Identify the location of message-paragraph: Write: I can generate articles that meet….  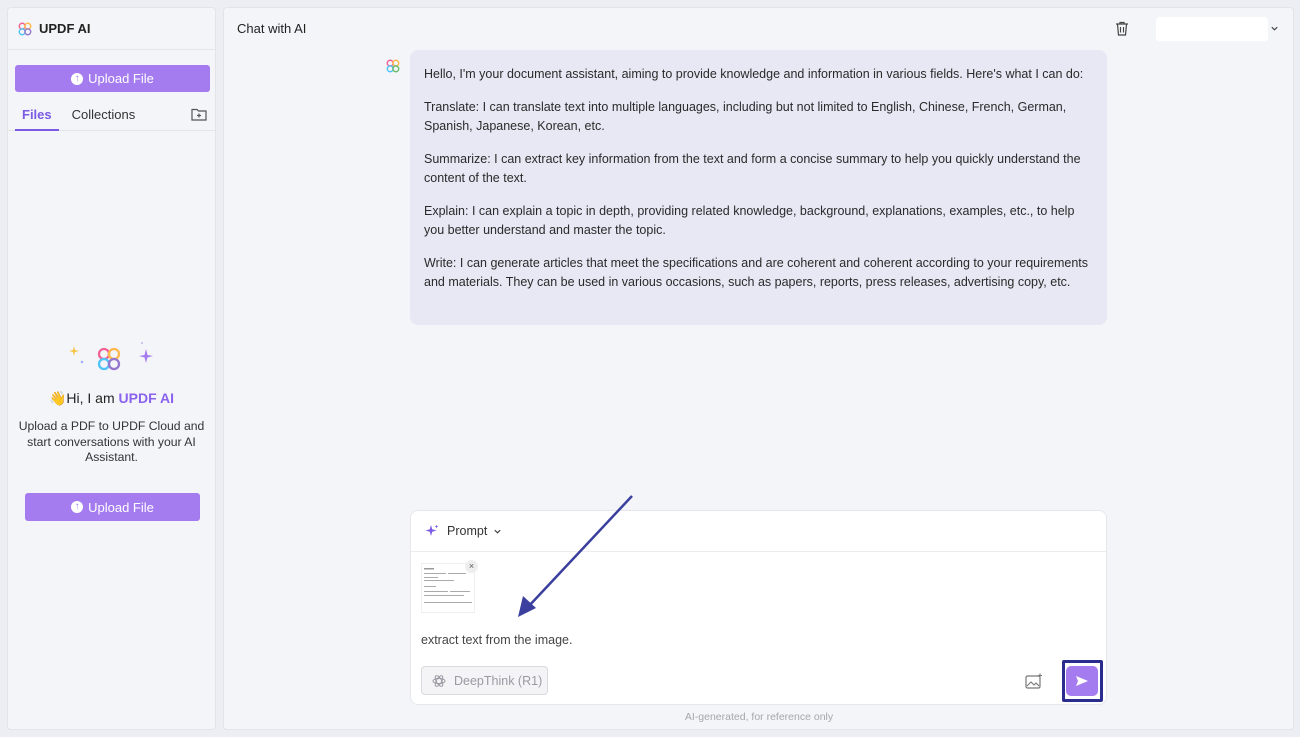
(756, 272).